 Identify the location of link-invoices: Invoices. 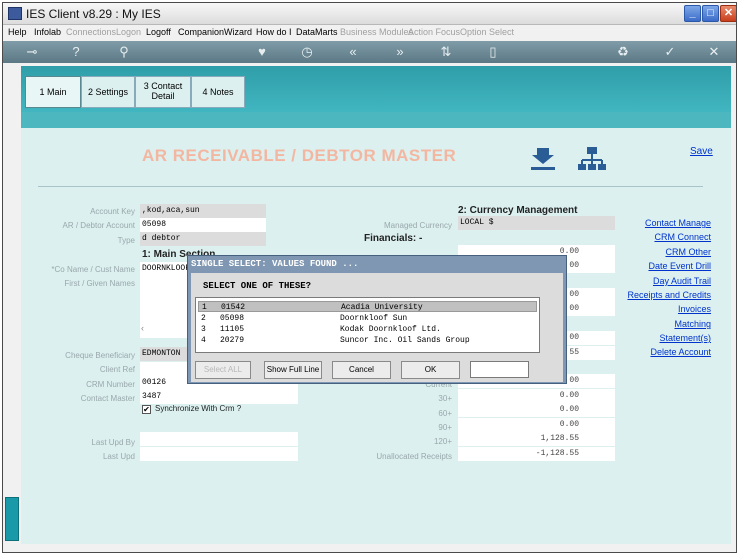
(694, 309).